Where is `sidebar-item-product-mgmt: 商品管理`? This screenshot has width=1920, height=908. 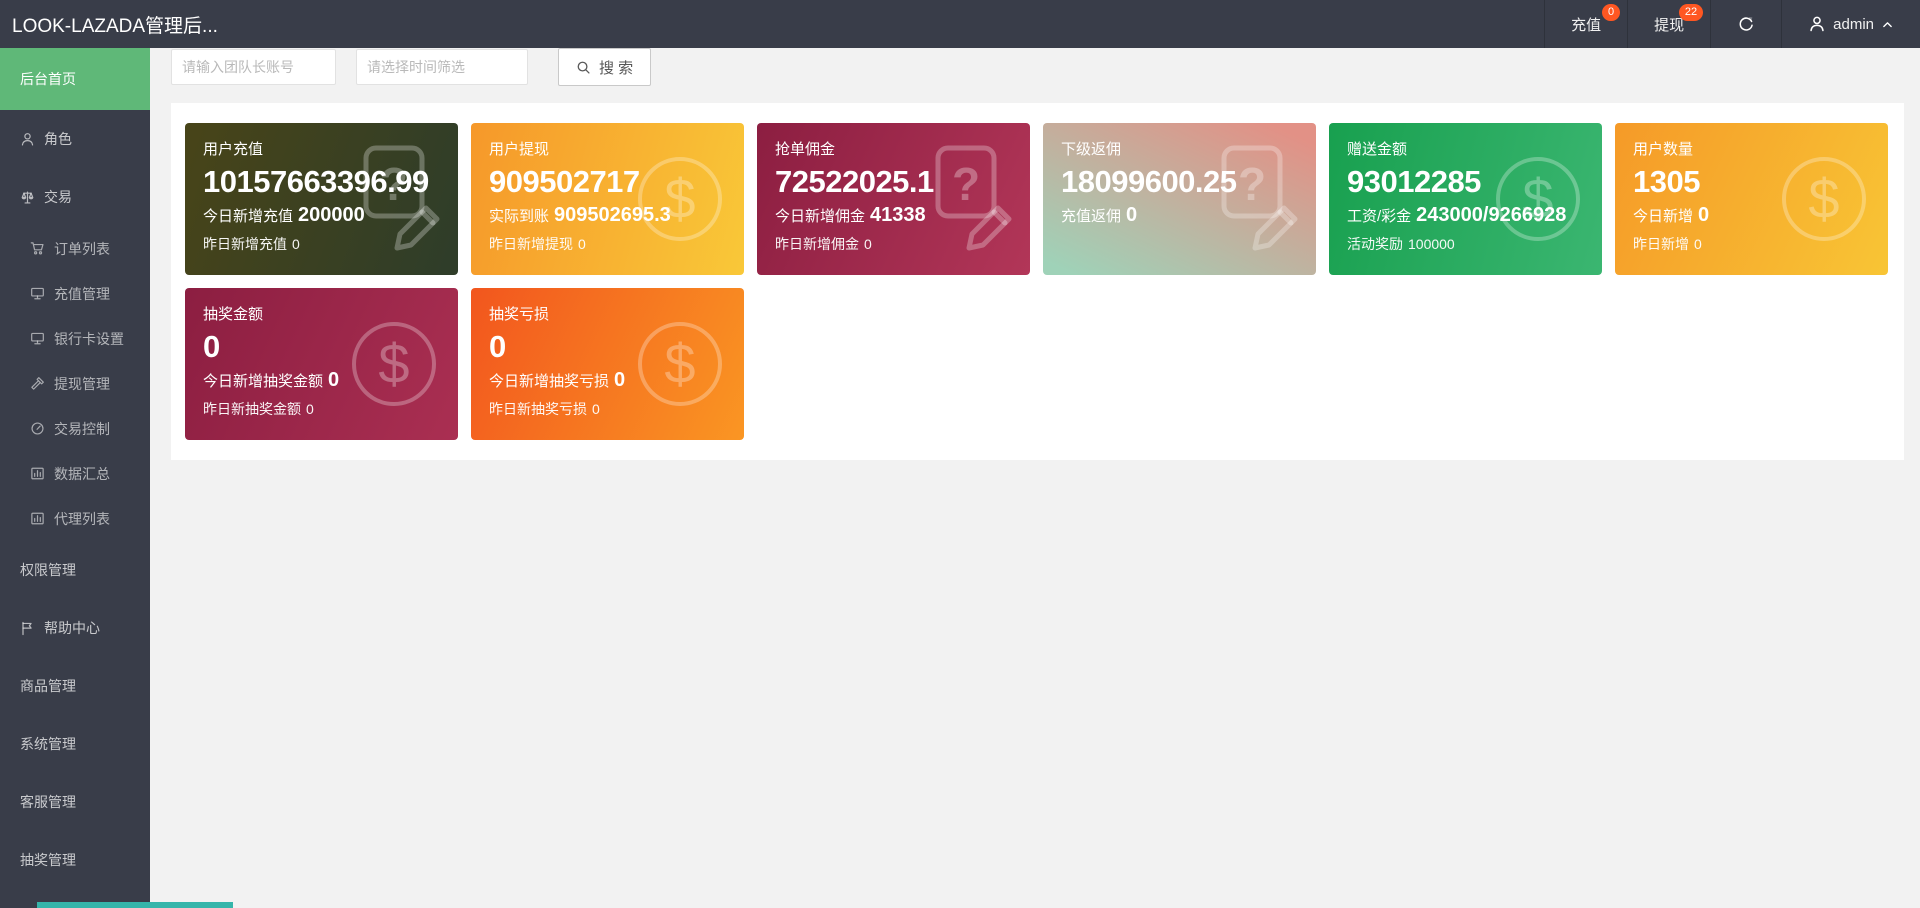
sidebar-item-product-mgmt: 商品管理 is located at coordinates (75, 686).